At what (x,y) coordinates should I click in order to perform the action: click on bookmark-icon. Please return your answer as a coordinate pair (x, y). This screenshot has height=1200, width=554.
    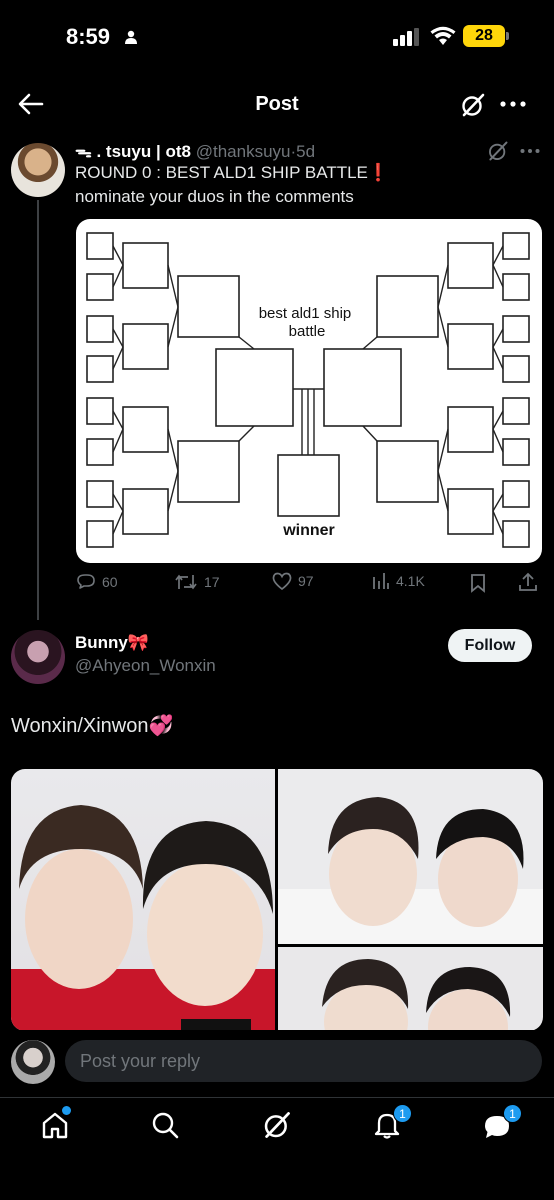
    Looking at the image, I should click on (478, 583).